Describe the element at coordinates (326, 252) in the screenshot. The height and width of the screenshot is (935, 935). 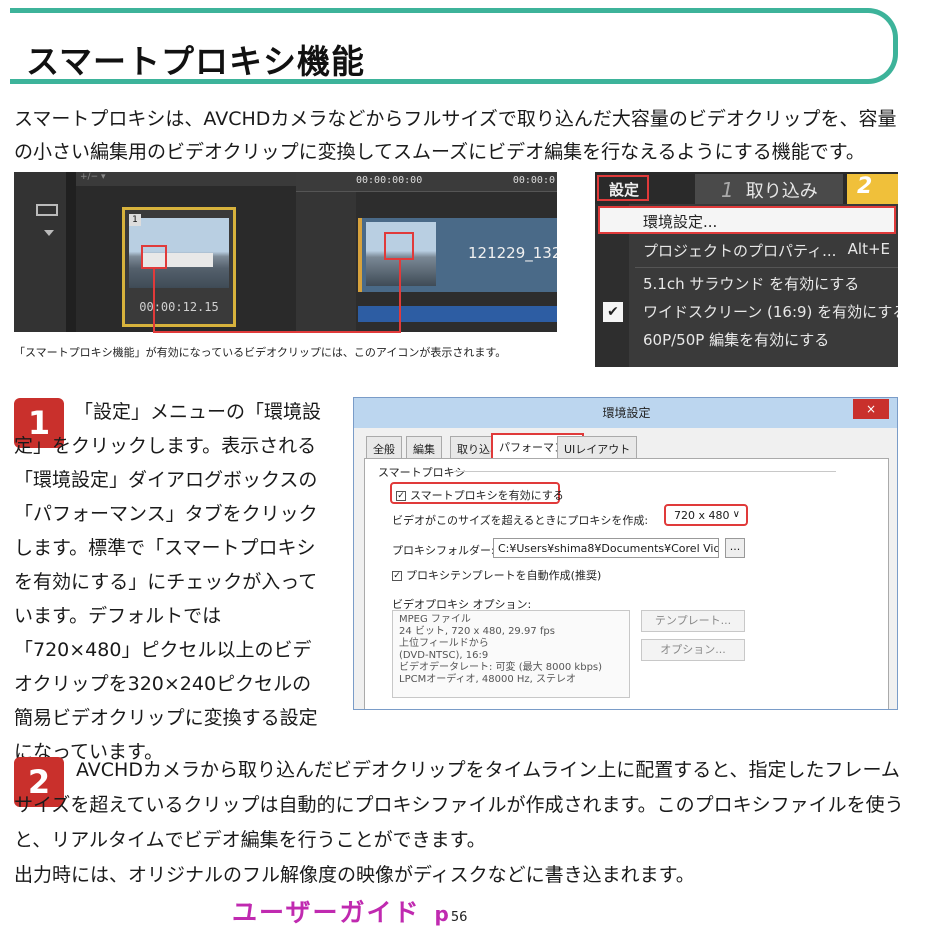
I see `timeline-track-header` at that location.